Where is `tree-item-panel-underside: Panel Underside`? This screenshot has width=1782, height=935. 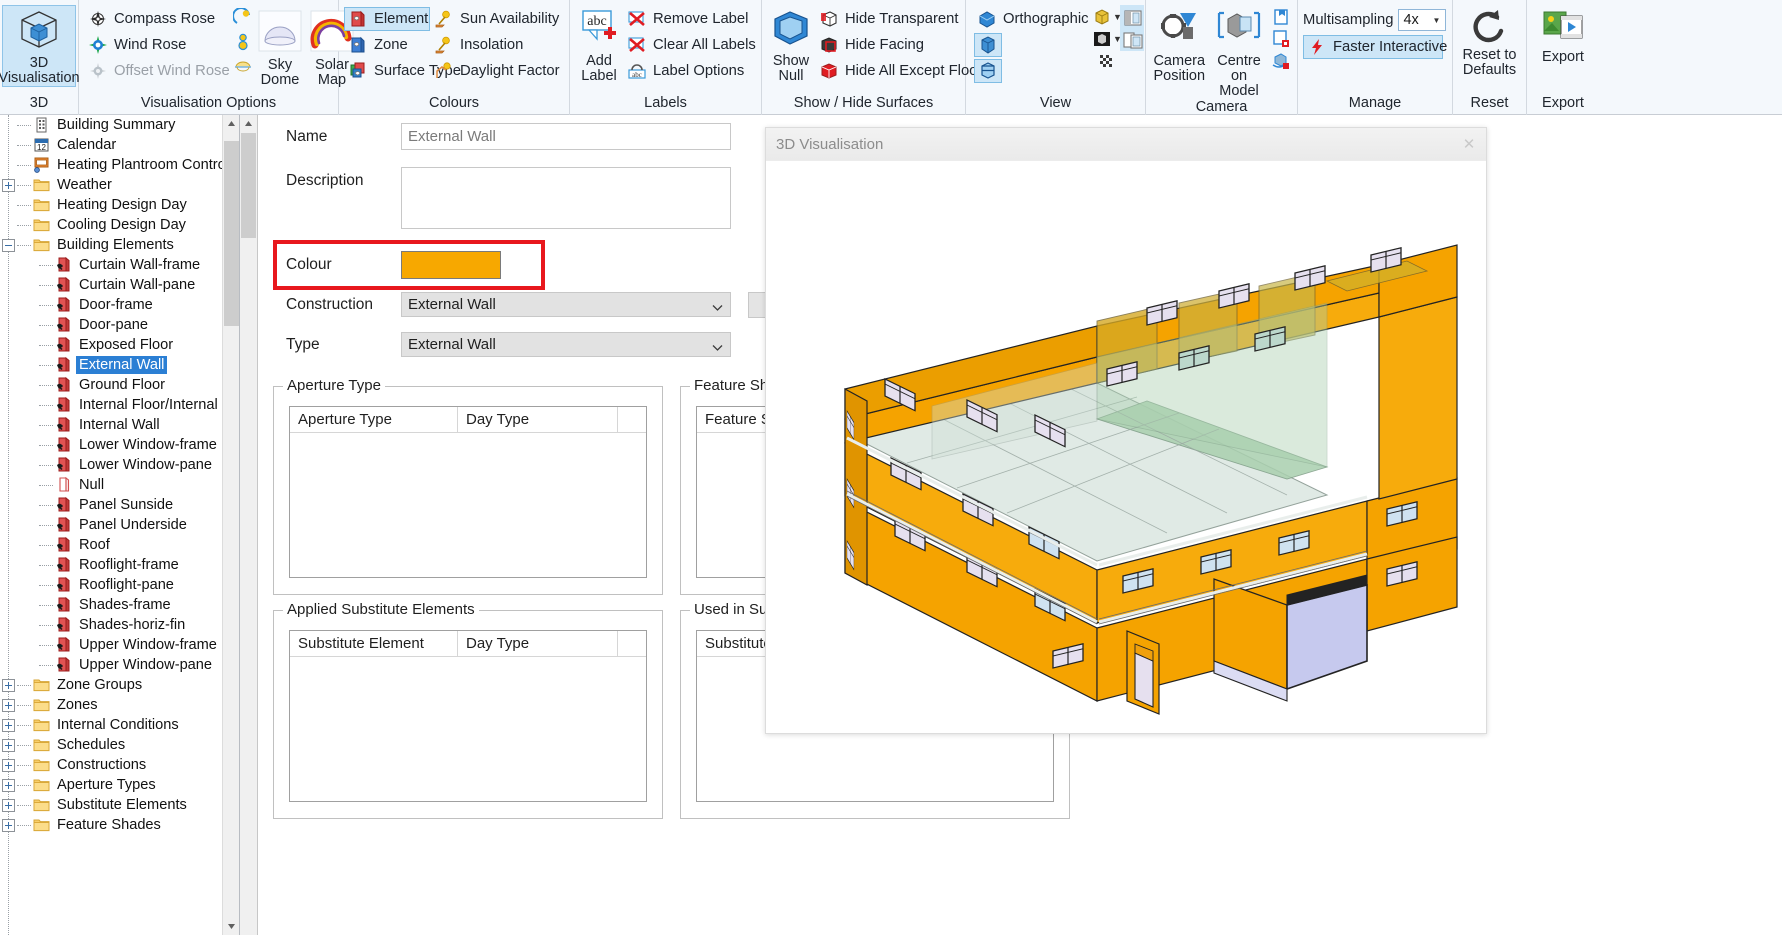 tree-item-panel-underside: Panel Underside is located at coordinates (111, 525).